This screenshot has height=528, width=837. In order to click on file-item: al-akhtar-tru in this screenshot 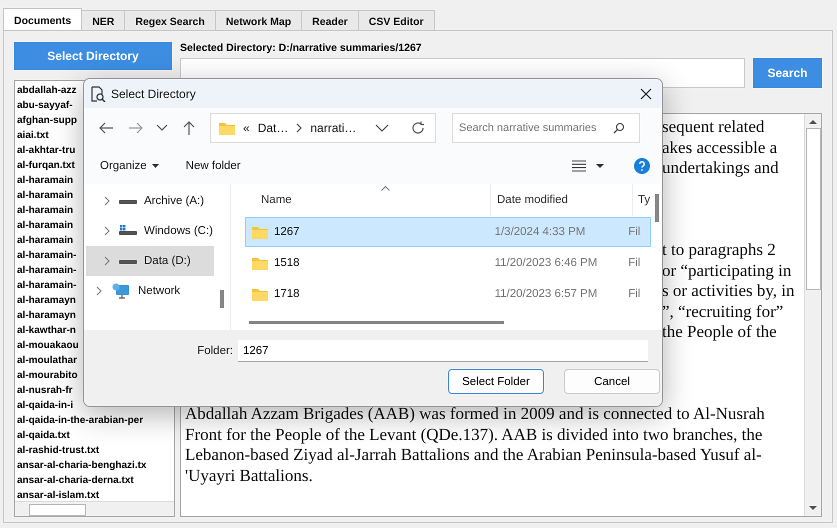, I will do `click(46, 150)`.